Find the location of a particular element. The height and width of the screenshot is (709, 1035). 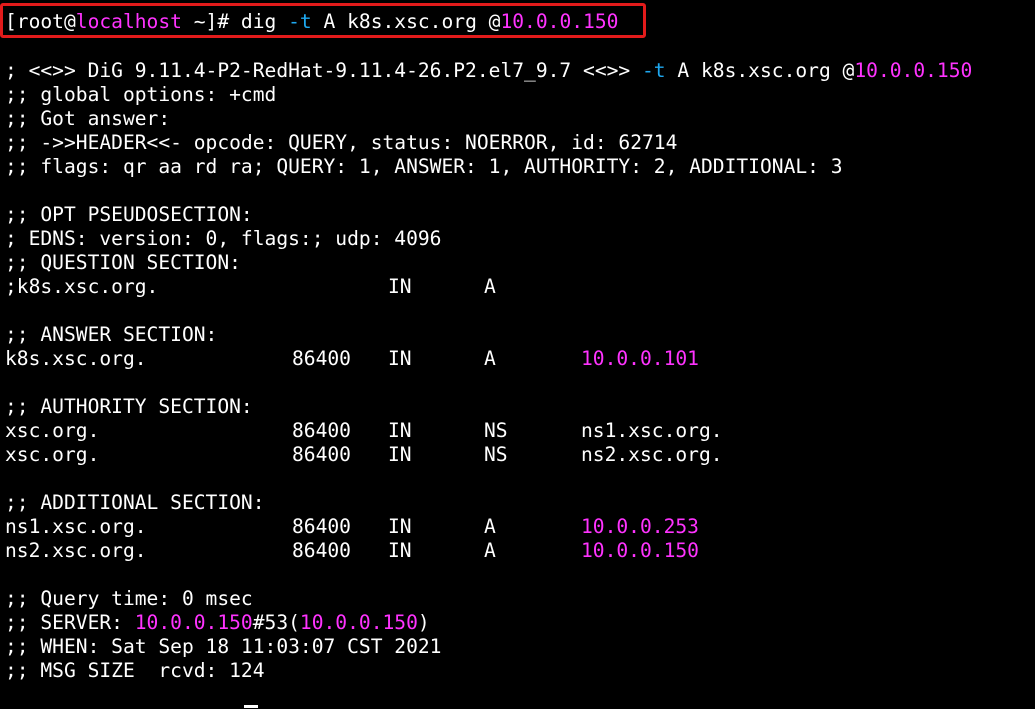

prompt-host: localhost is located at coordinates (128, 21).